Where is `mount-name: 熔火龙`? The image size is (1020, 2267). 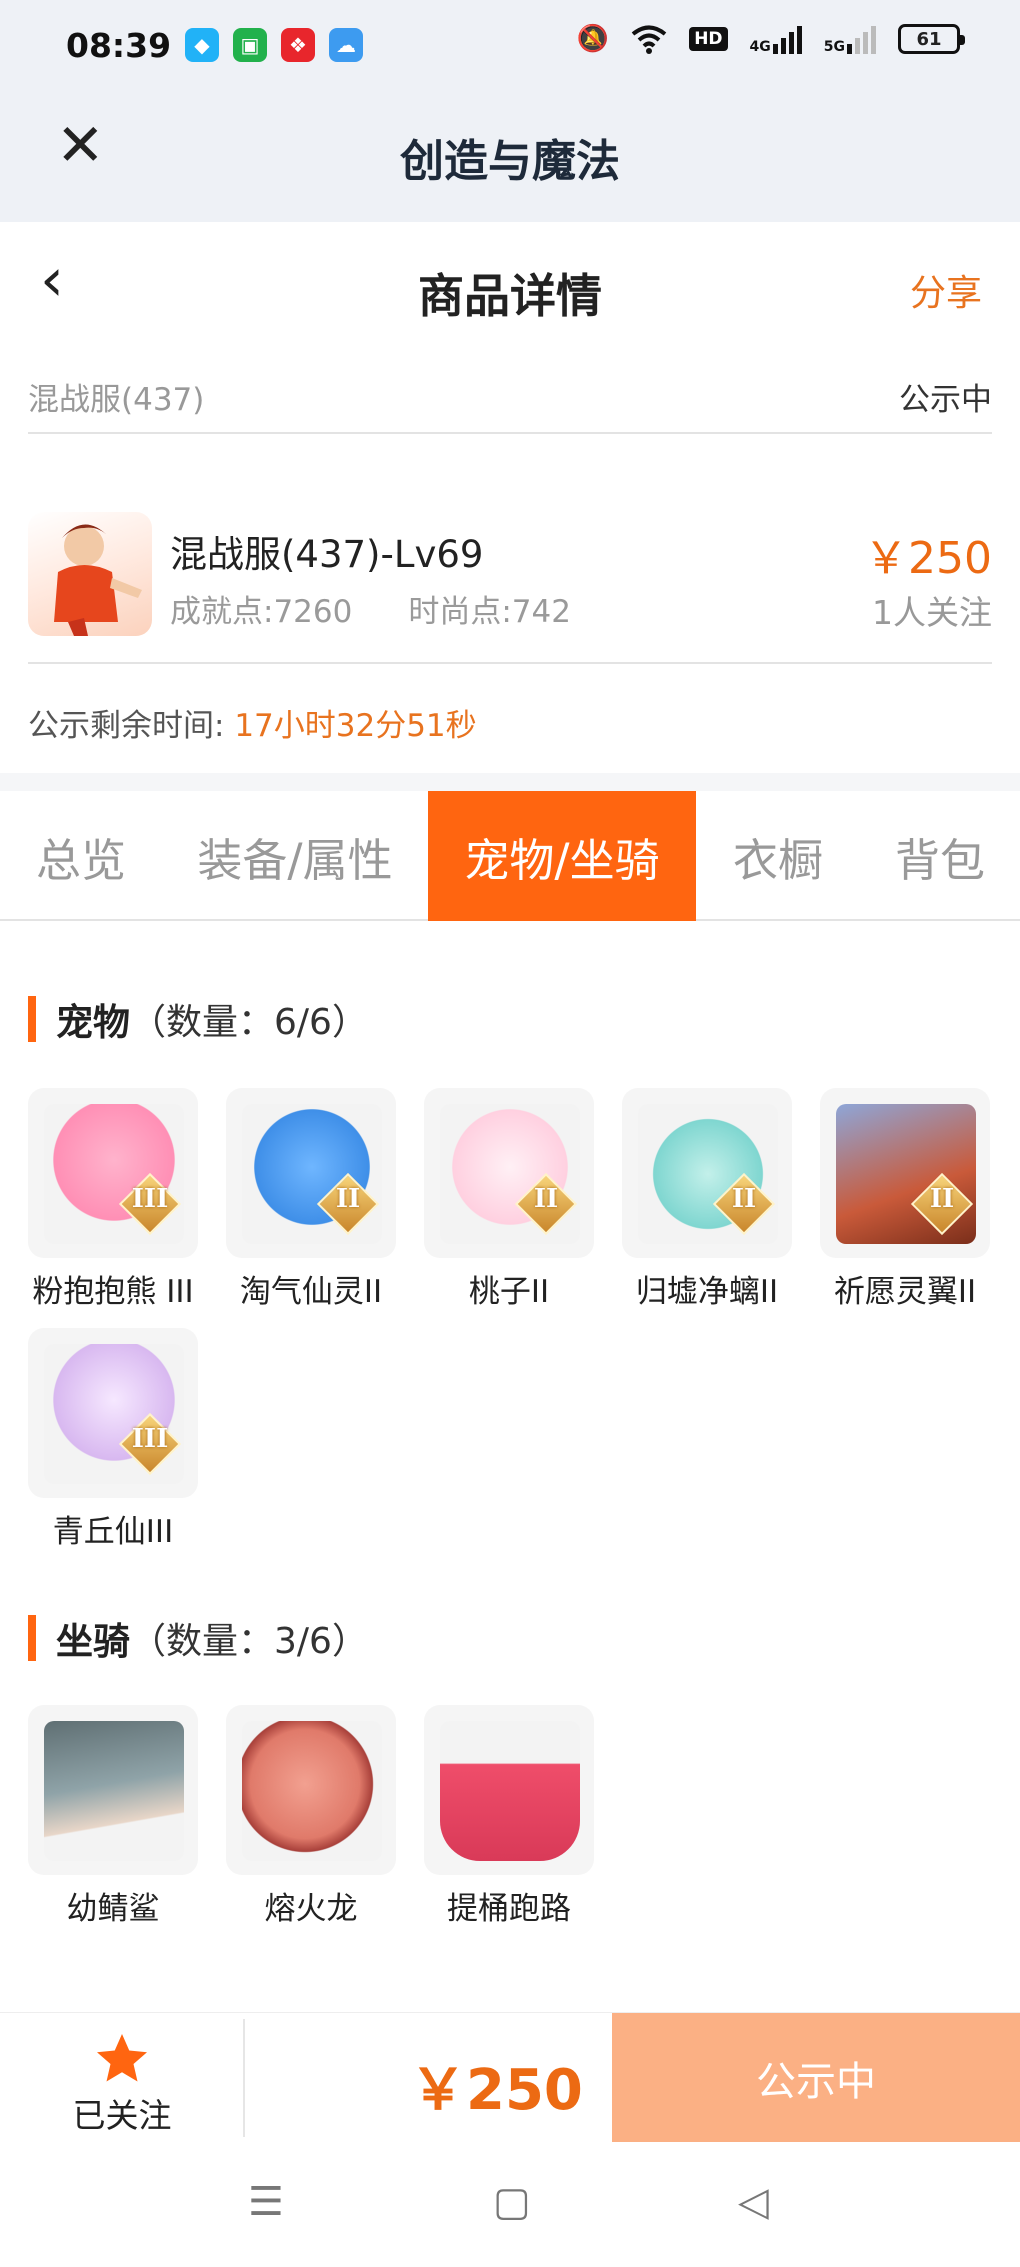
mount-name: 熔火龙 is located at coordinates (311, 1909).